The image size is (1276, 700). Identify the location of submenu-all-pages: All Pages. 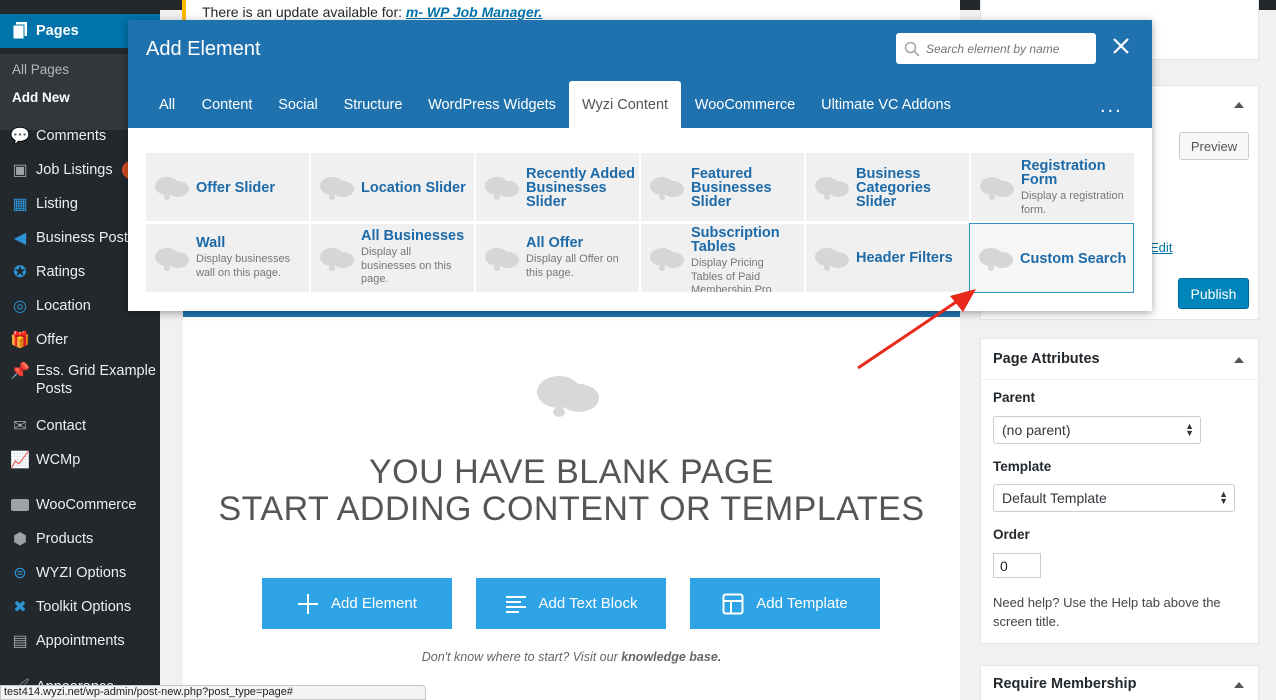
(40, 69).